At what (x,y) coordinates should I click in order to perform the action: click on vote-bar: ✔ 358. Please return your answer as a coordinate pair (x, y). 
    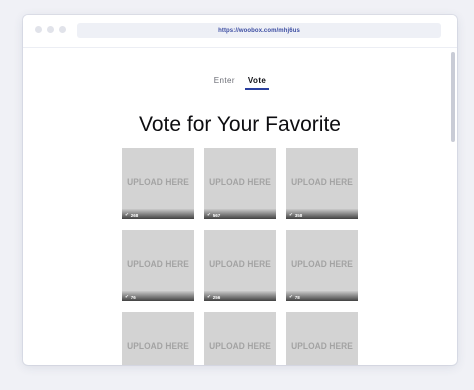
    Looking at the image, I should click on (322, 214).